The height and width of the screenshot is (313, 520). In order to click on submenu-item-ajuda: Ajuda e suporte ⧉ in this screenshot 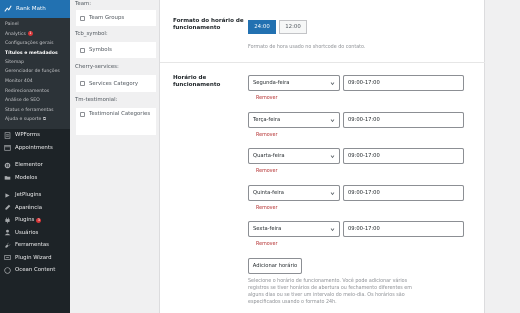, I will do `click(35, 120)`.